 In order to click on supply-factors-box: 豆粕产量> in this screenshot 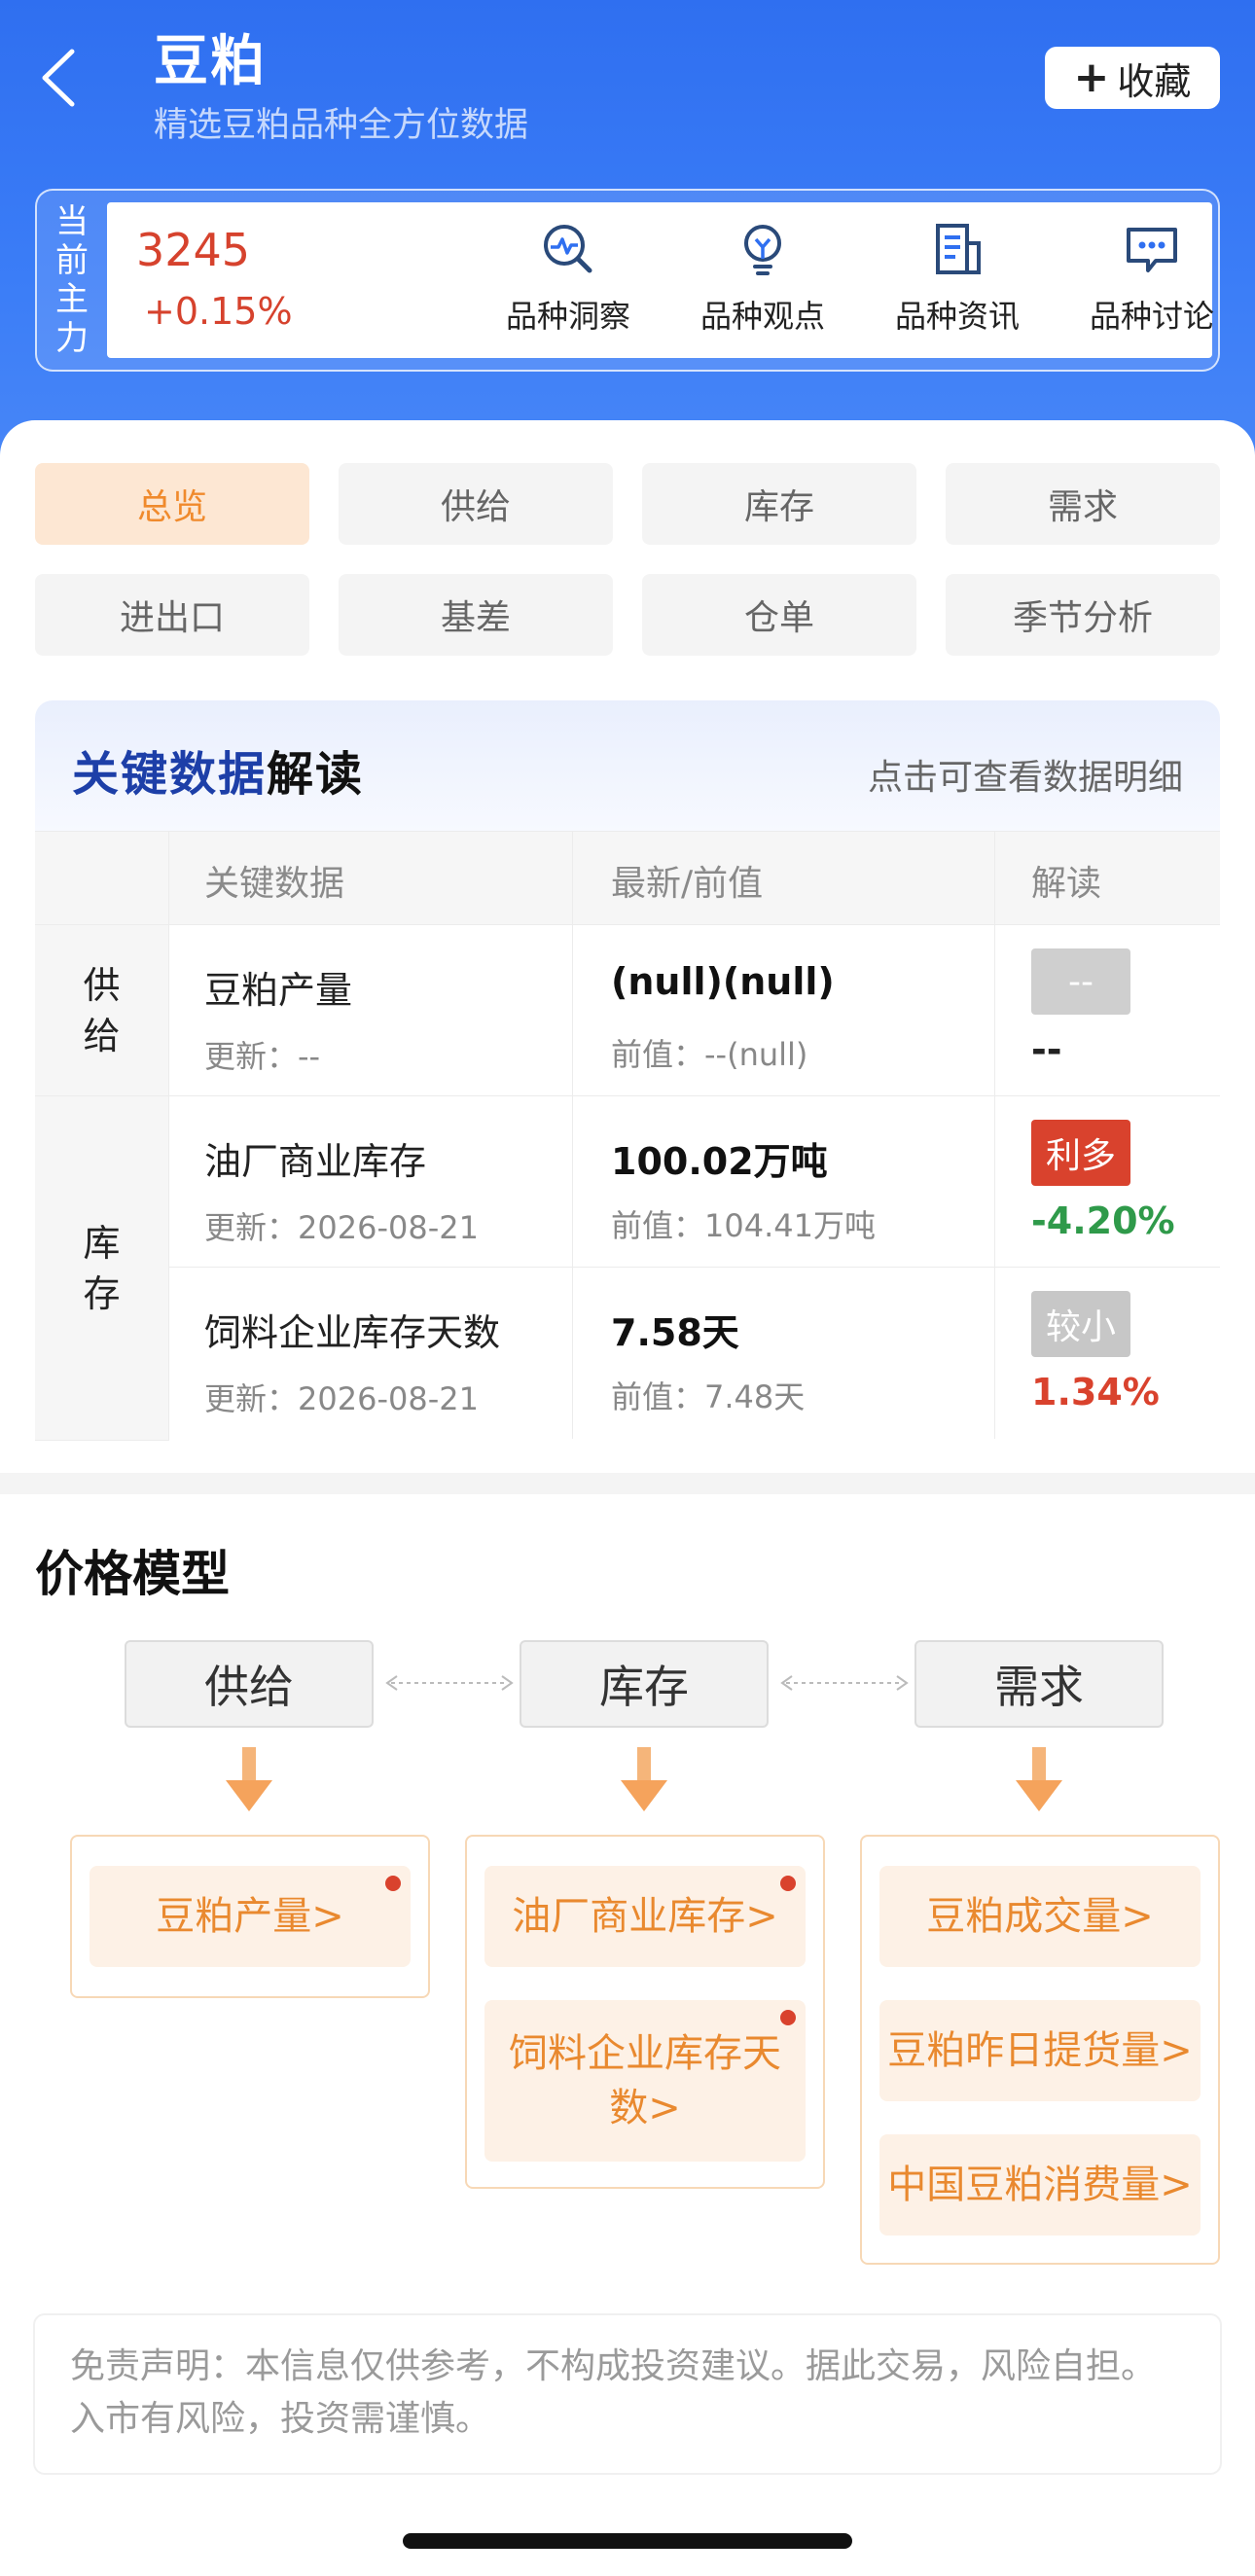, I will do `click(250, 1916)`.